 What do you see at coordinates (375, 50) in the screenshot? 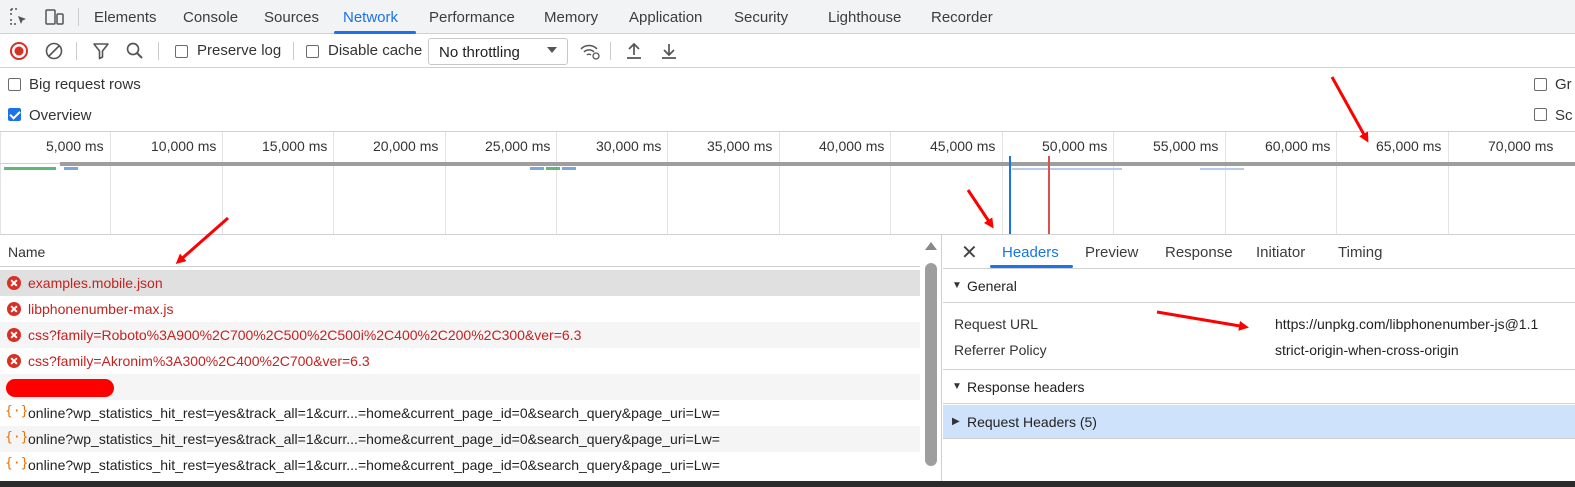
I see `disable-cache-label: Disable cache` at bounding box center [375, 50].